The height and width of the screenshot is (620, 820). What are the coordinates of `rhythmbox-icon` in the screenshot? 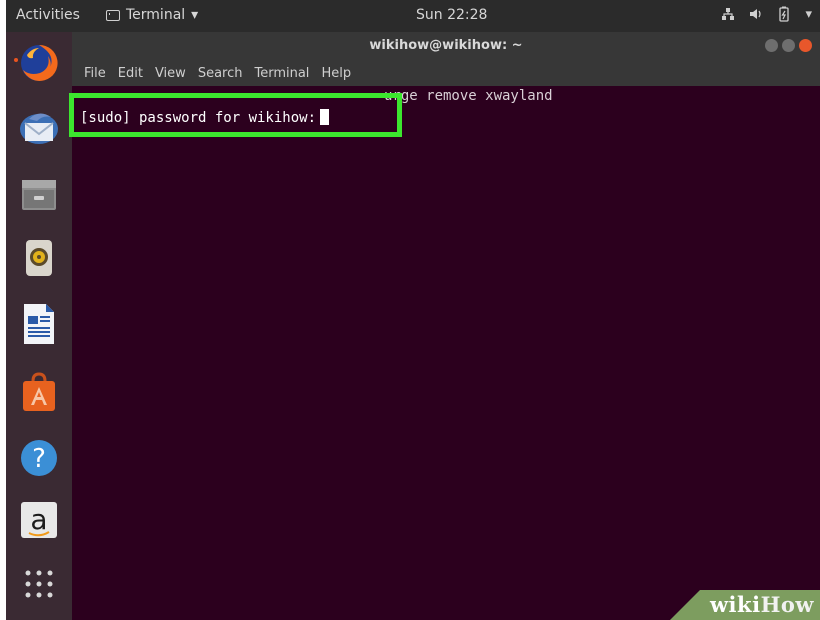 It's located at (39, 258).